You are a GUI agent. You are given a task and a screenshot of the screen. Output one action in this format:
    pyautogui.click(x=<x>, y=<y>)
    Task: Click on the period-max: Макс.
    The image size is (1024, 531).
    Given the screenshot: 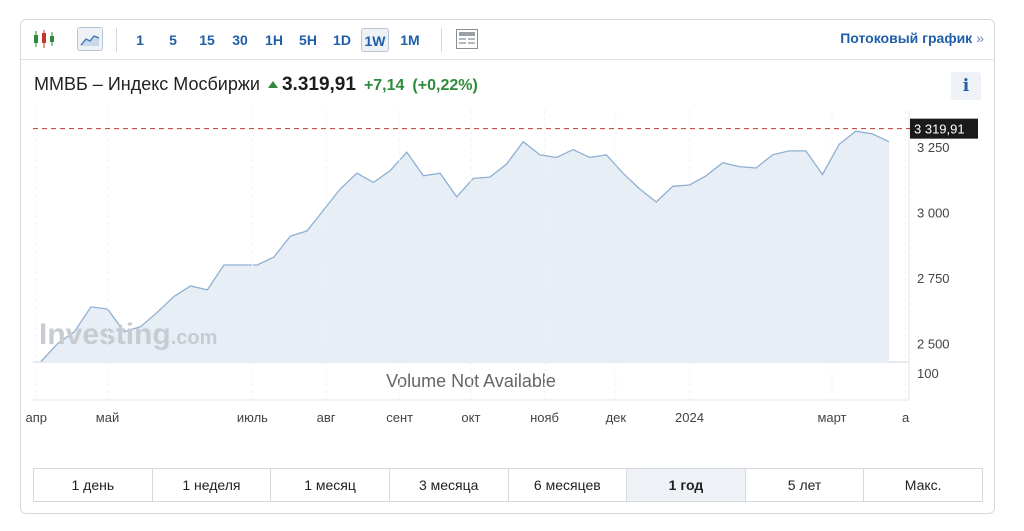 What is the action you would take?
    pyautogui.click(x=923, y=485)
    